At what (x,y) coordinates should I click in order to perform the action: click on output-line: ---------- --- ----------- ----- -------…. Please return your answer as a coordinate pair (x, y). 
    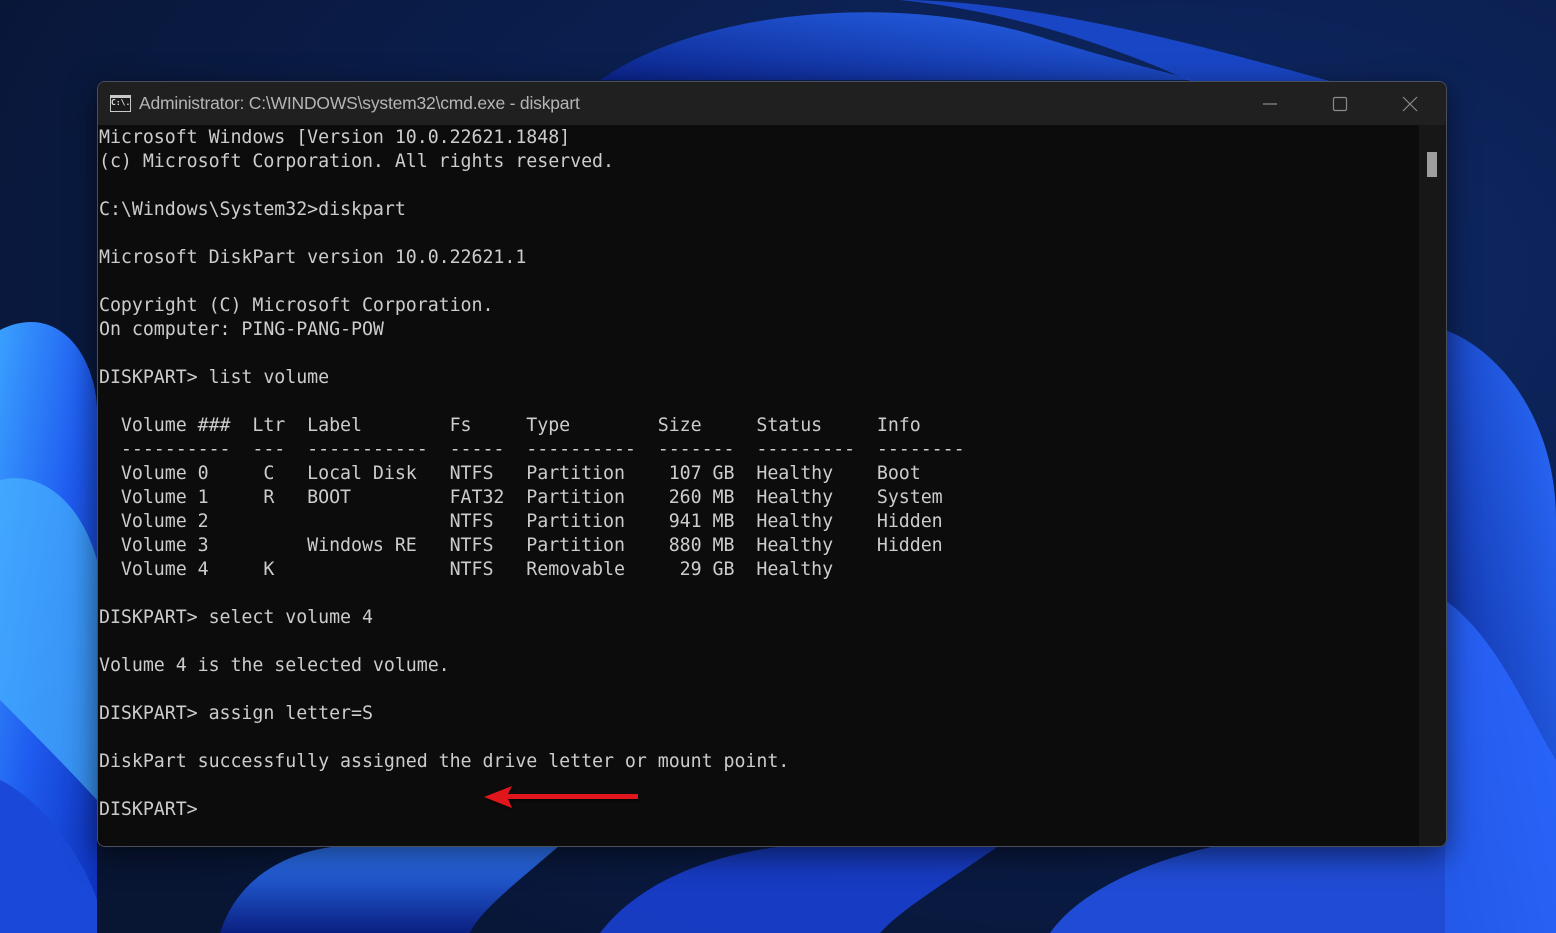
    Looking at the image, I should click on (532, 449).